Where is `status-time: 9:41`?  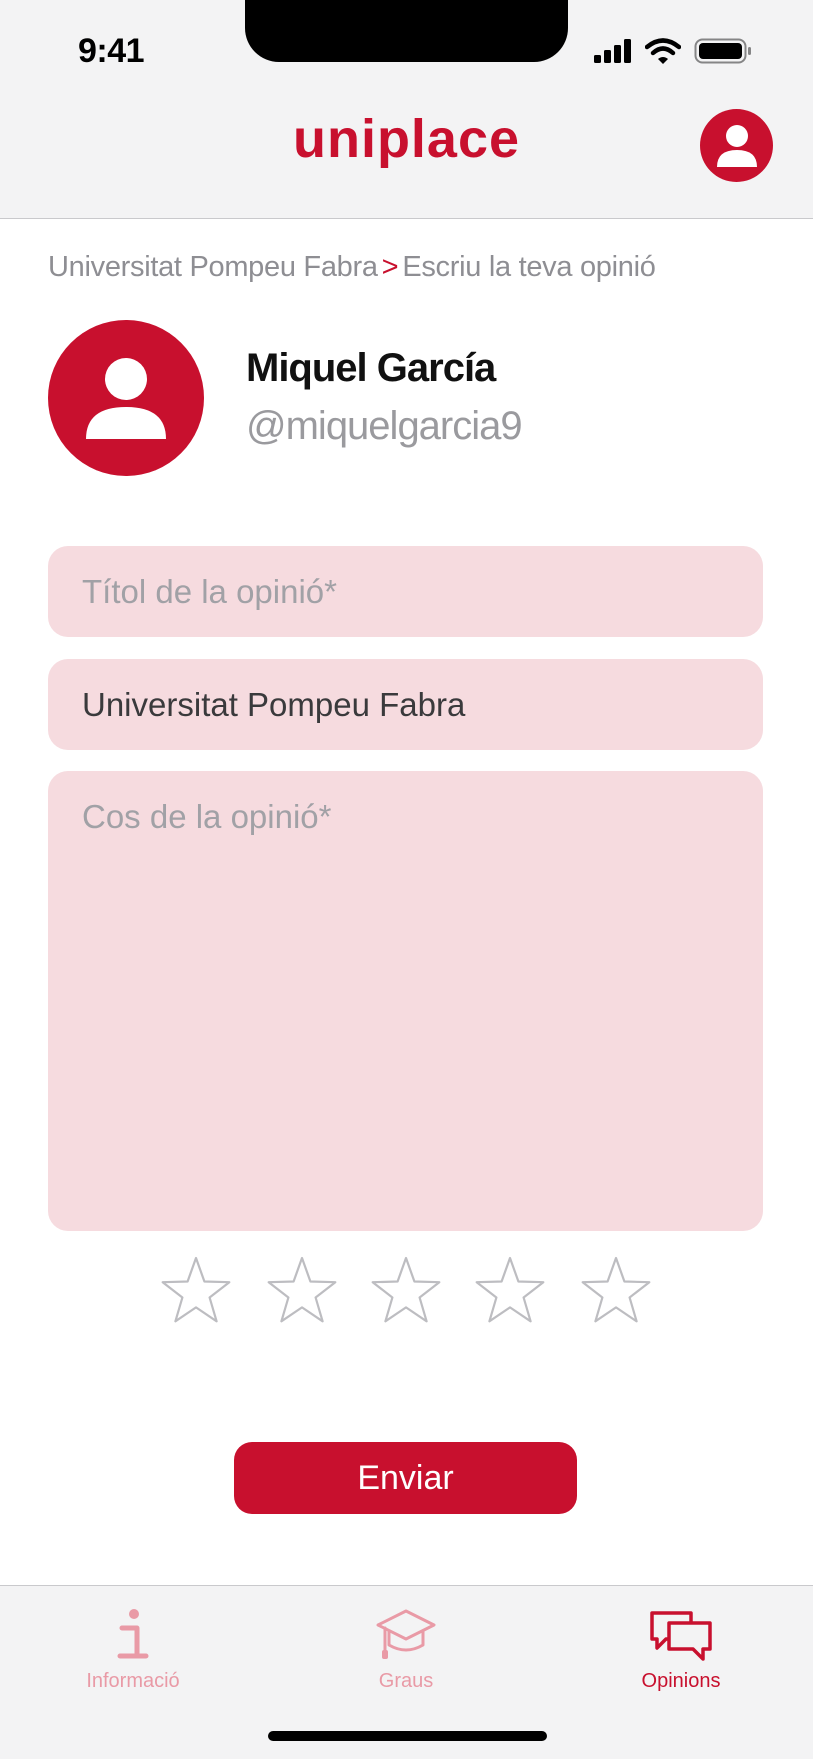
status-time: 9:41 is located at coordinates (111, 51).